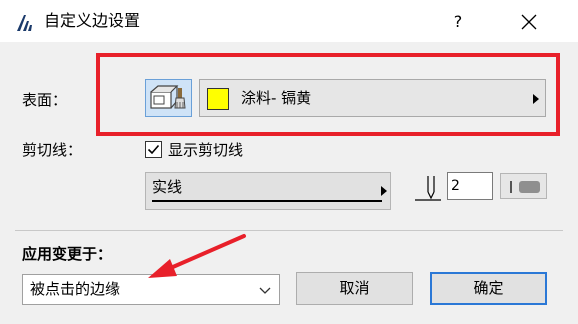 The height and width of the screenshot is (324, 578). I want to click on pen-weight-icon, so click(525, 187).